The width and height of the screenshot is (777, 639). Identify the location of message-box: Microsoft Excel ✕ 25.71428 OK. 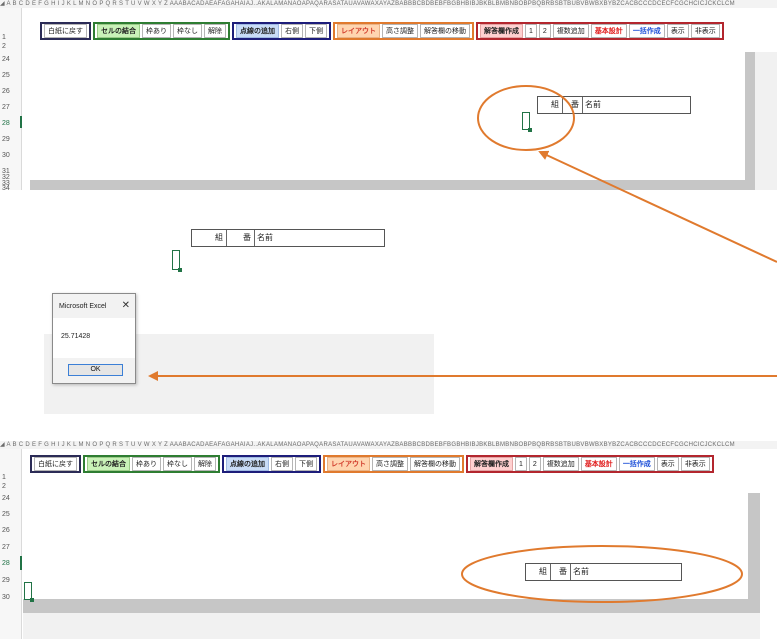
(94, 338).